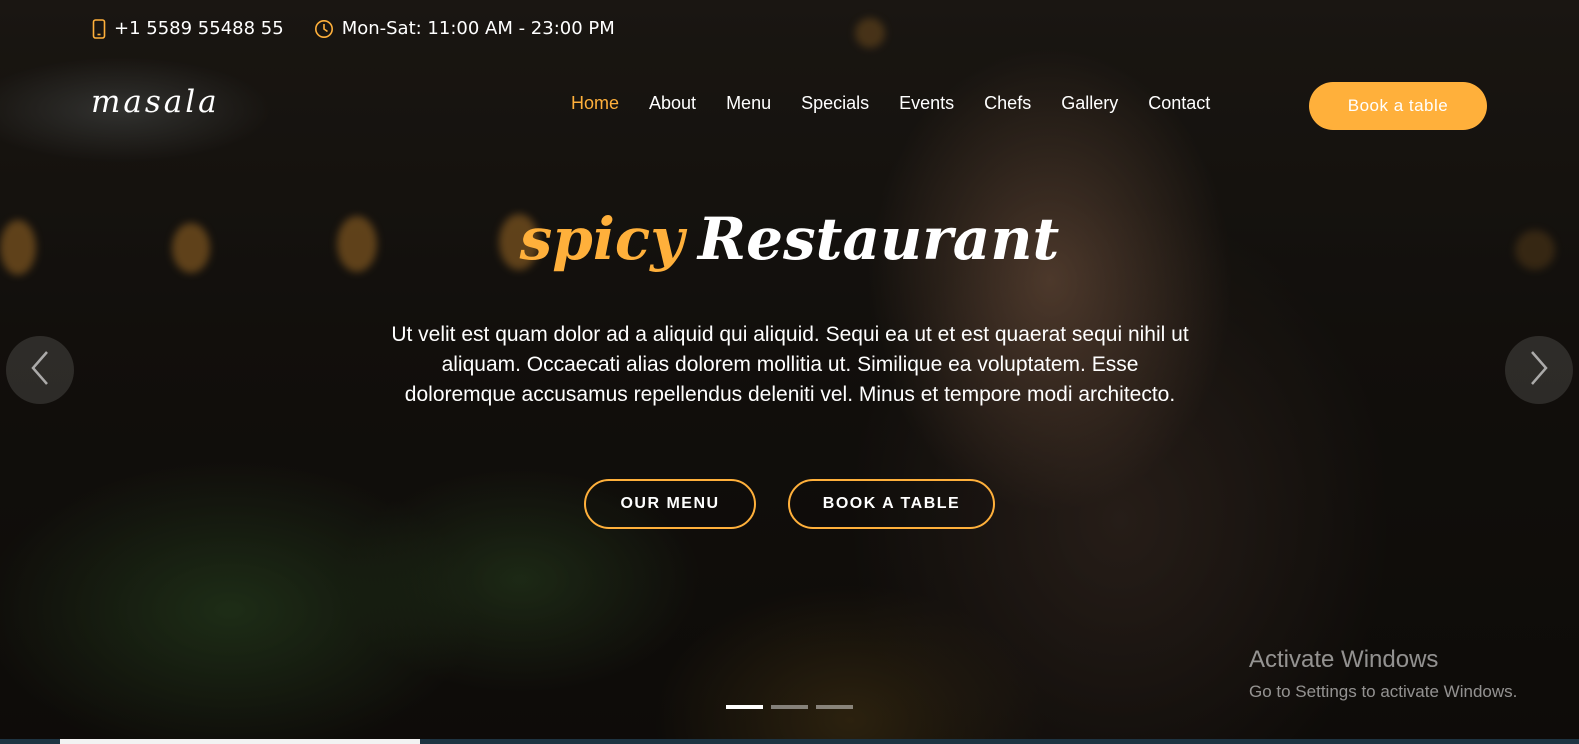 Image resolution: width=1579 pixels, height=744 pixels. What do you see at coordinates (240, 741) in the screenshot?
I see `taskbar-segment` at bounding box center [240, 741].